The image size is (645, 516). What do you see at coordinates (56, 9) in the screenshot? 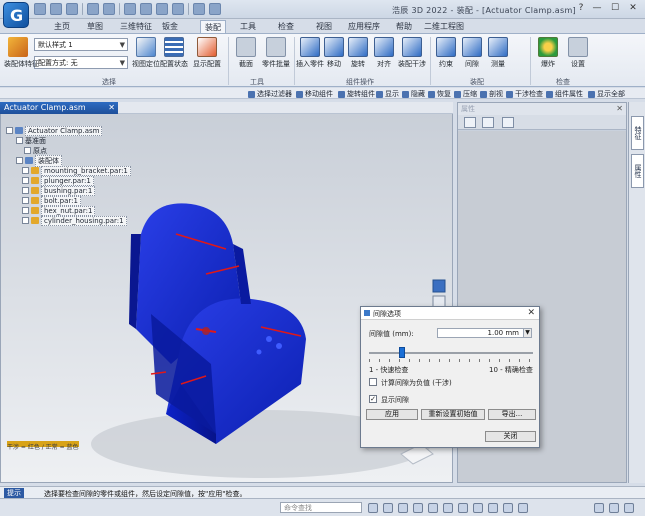
I see `open-icon` at bounding box center [56, 9].